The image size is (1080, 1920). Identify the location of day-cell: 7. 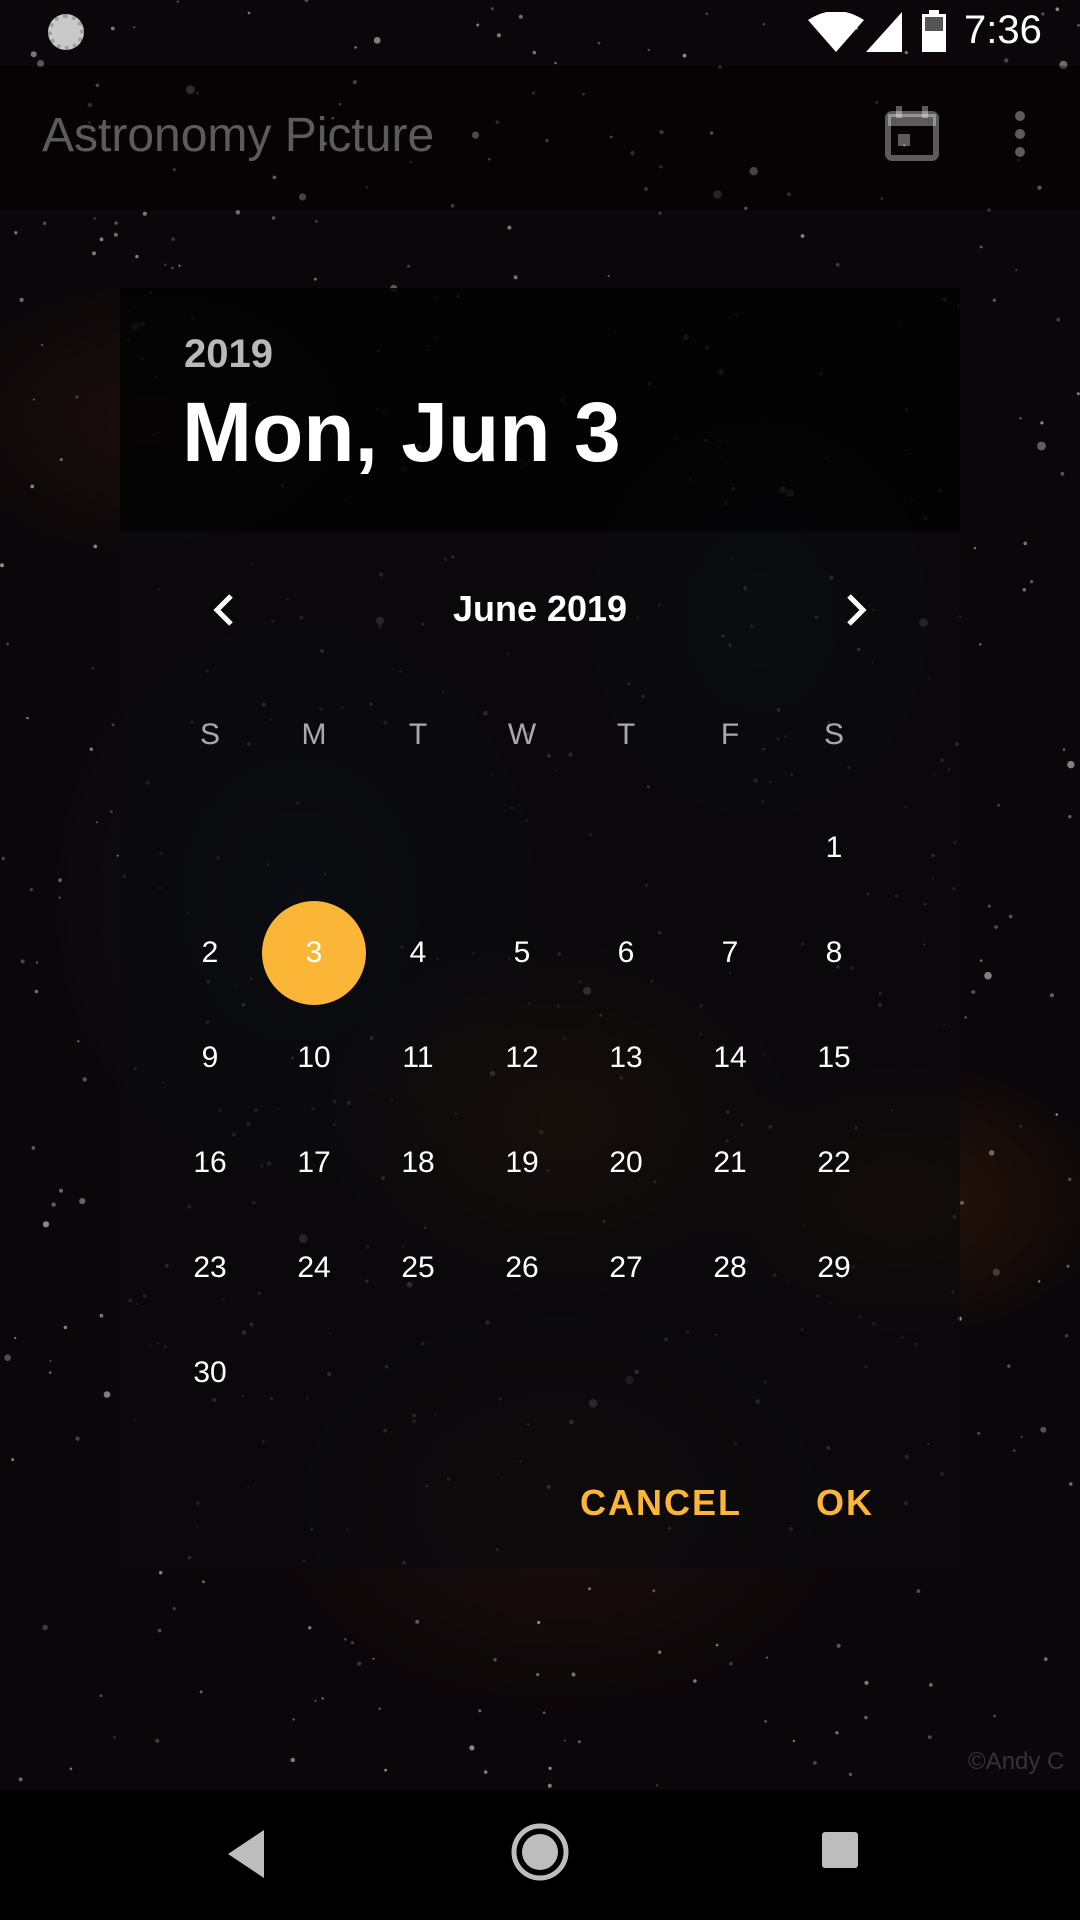
(730, 953).